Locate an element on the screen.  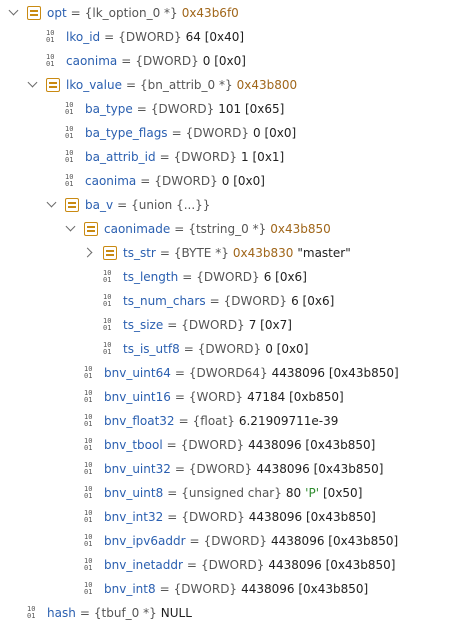
tree-row: ts_str = {BYTE *} 0x43b830 "master" is located at coordinates (236, 253).